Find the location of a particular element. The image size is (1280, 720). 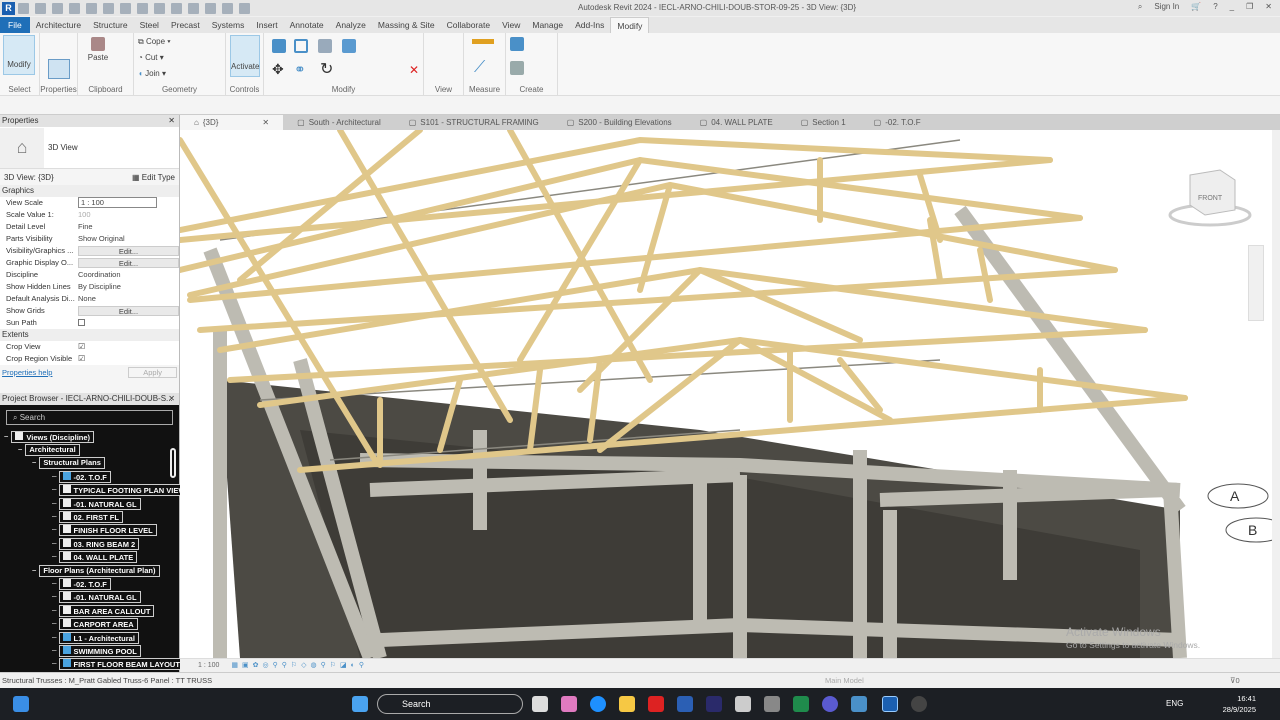

cope-button: ⧉ Cope ▾ is located at coordinates (154, 42).